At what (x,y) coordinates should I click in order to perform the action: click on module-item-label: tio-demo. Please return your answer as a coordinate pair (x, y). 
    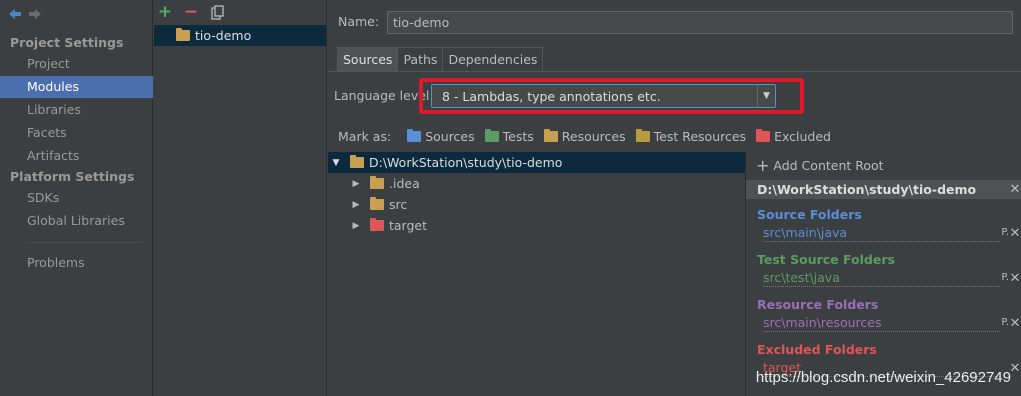
    Looking at the image, I should click on (223, 35).